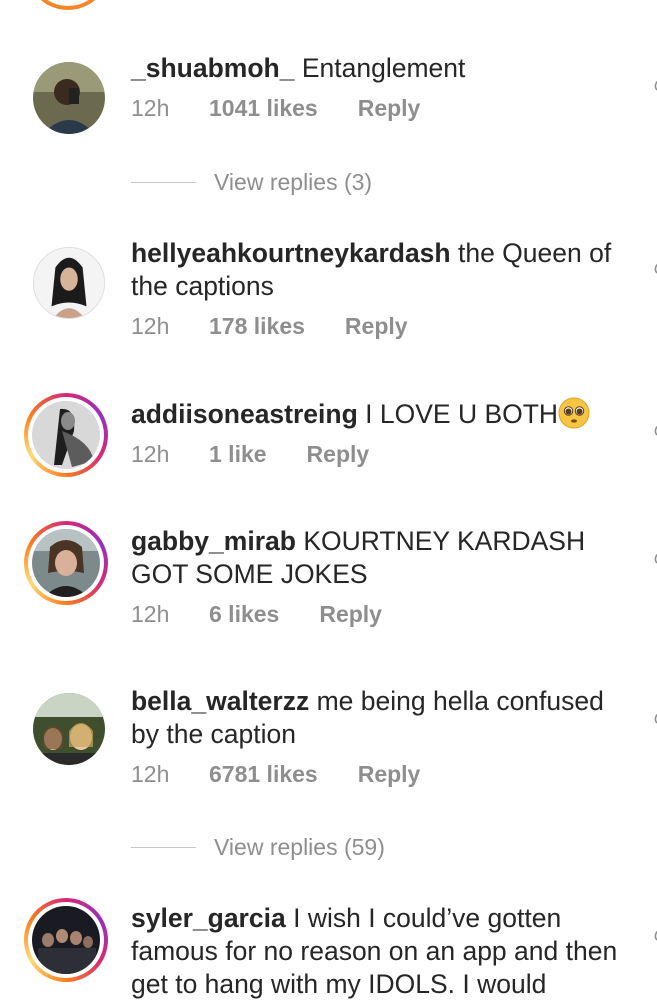 Image resolution: width=657 pixels, height=1000 pixels. I want to click on view-replies-button: View replies (59), so click(331, 847).